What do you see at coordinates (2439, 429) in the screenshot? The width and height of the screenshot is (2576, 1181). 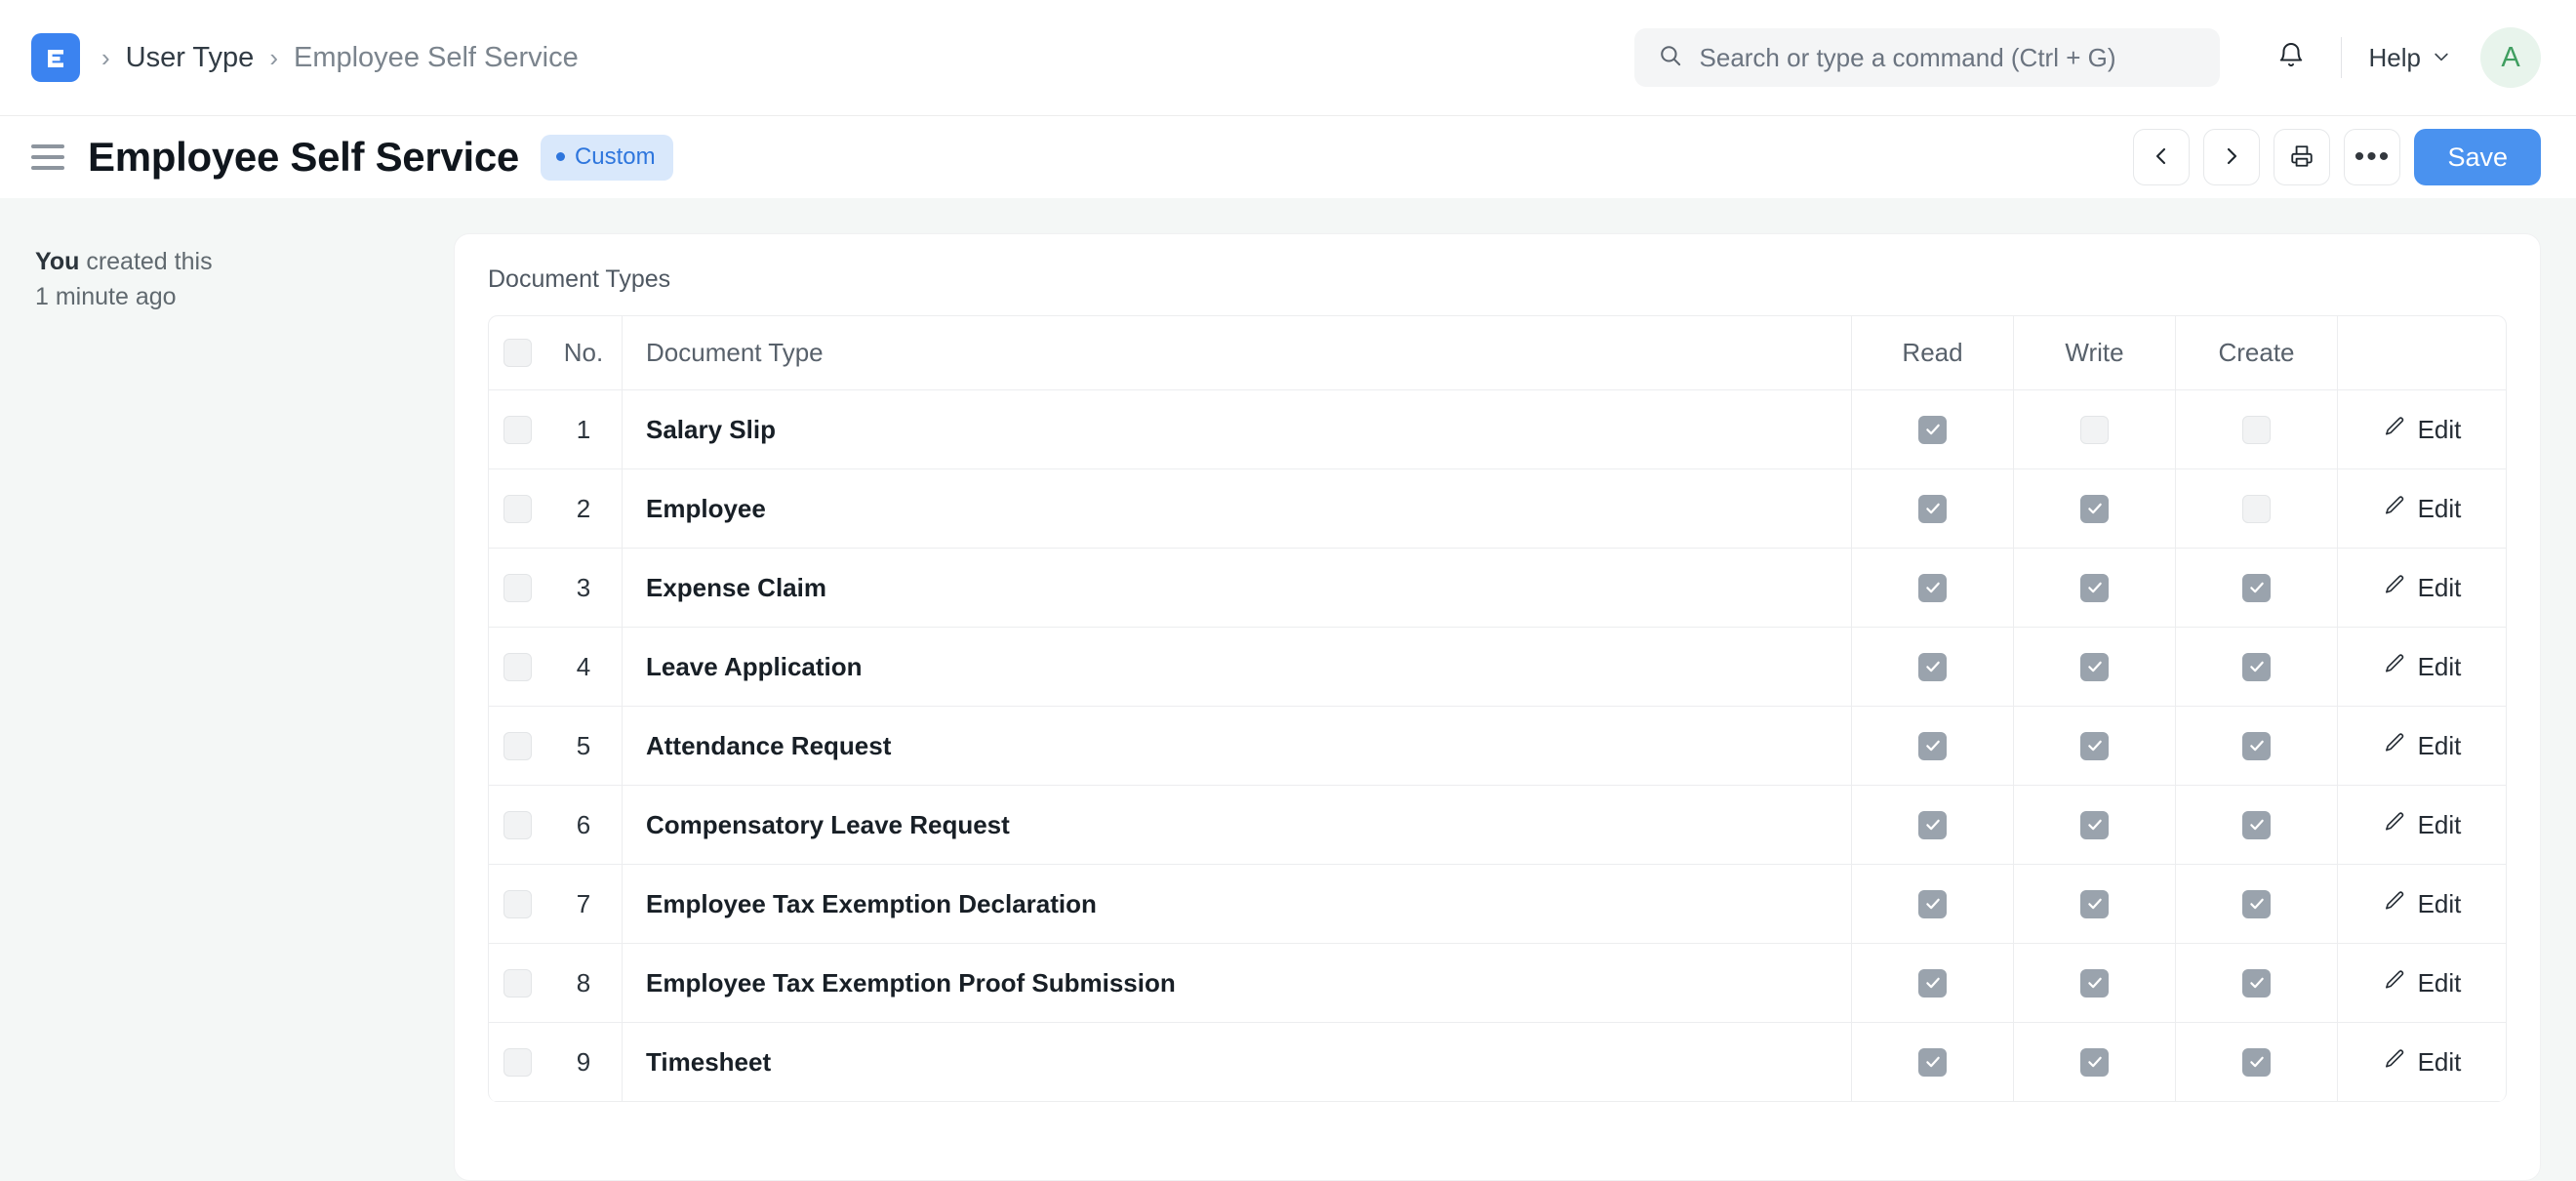 I see `edit-label: Edit` at bounding box center [2439, 429].